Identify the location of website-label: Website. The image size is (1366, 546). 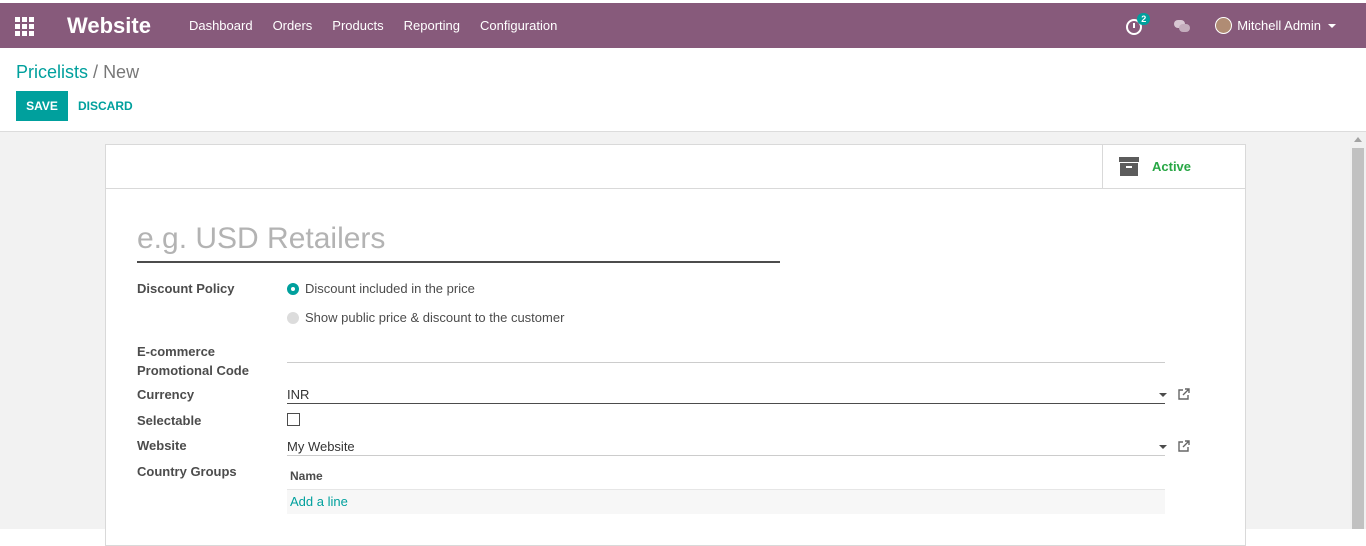
(162, 445).